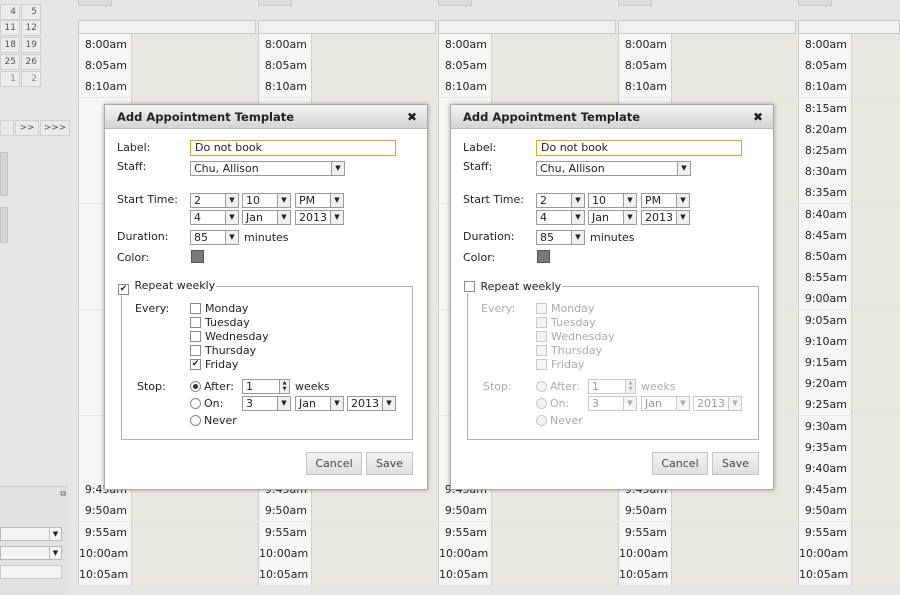  I want to click on mini-calendar-day: 25, so click(10, 62).